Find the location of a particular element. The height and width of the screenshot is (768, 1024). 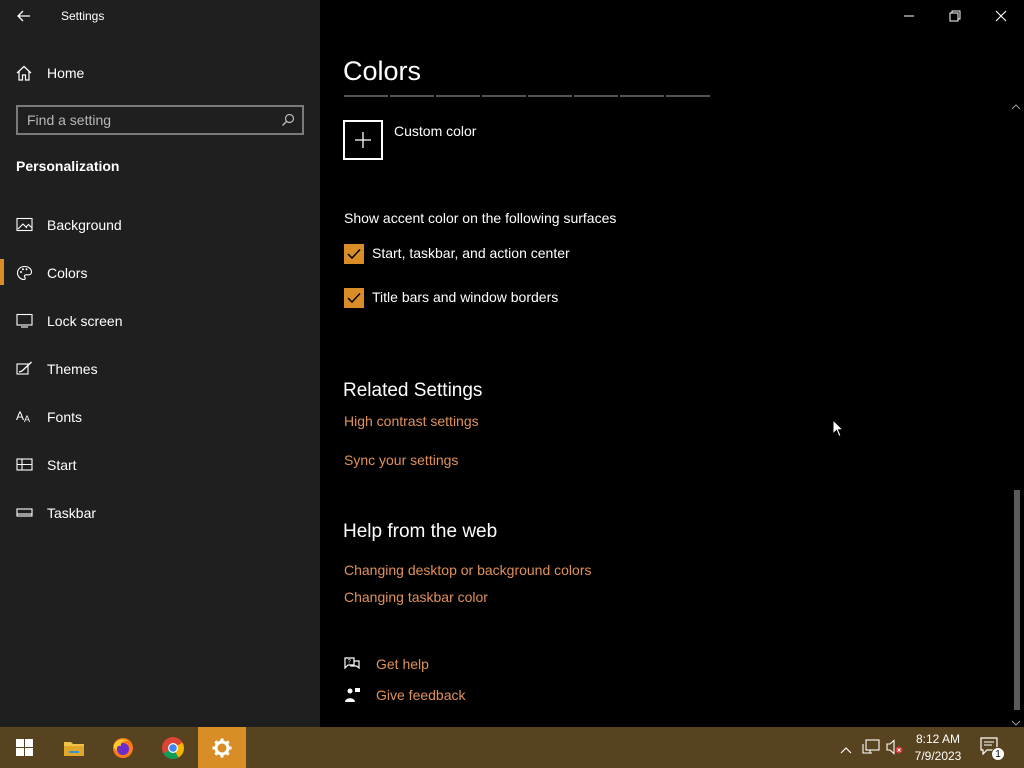

custom-color-label: Custom color is located at coordinates (435, 131).